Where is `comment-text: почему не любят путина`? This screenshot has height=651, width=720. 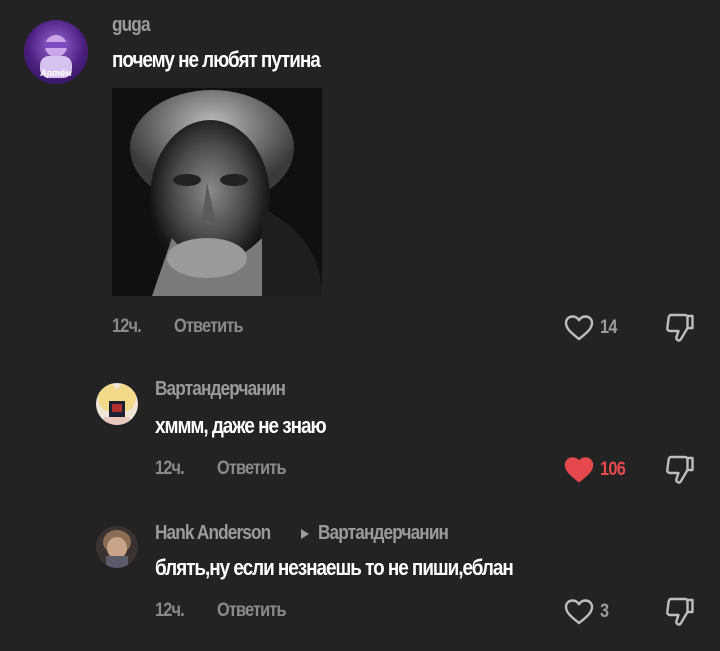 comment-text: почему не любят путина is located at coordinates (216, 59).